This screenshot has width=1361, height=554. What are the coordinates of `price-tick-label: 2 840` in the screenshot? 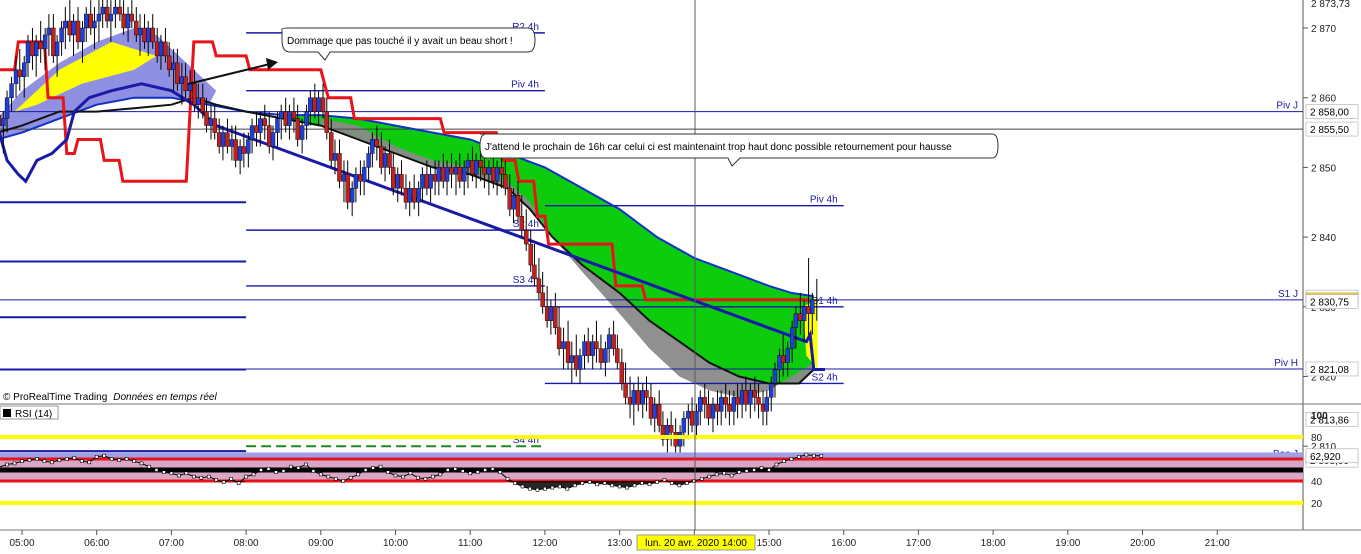 It's located at (1323, 238).